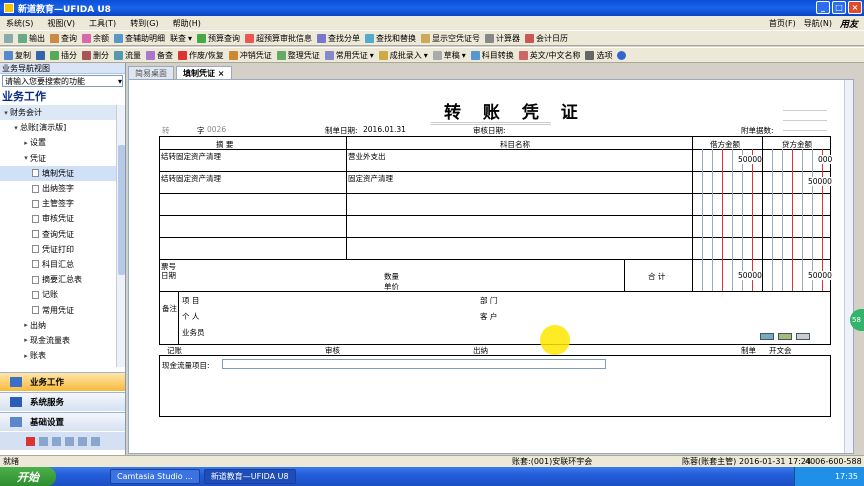  Describe the element at coordinates (181, 38) in the screenshot. I see `link-query-button: 联查 ▾` at that location.